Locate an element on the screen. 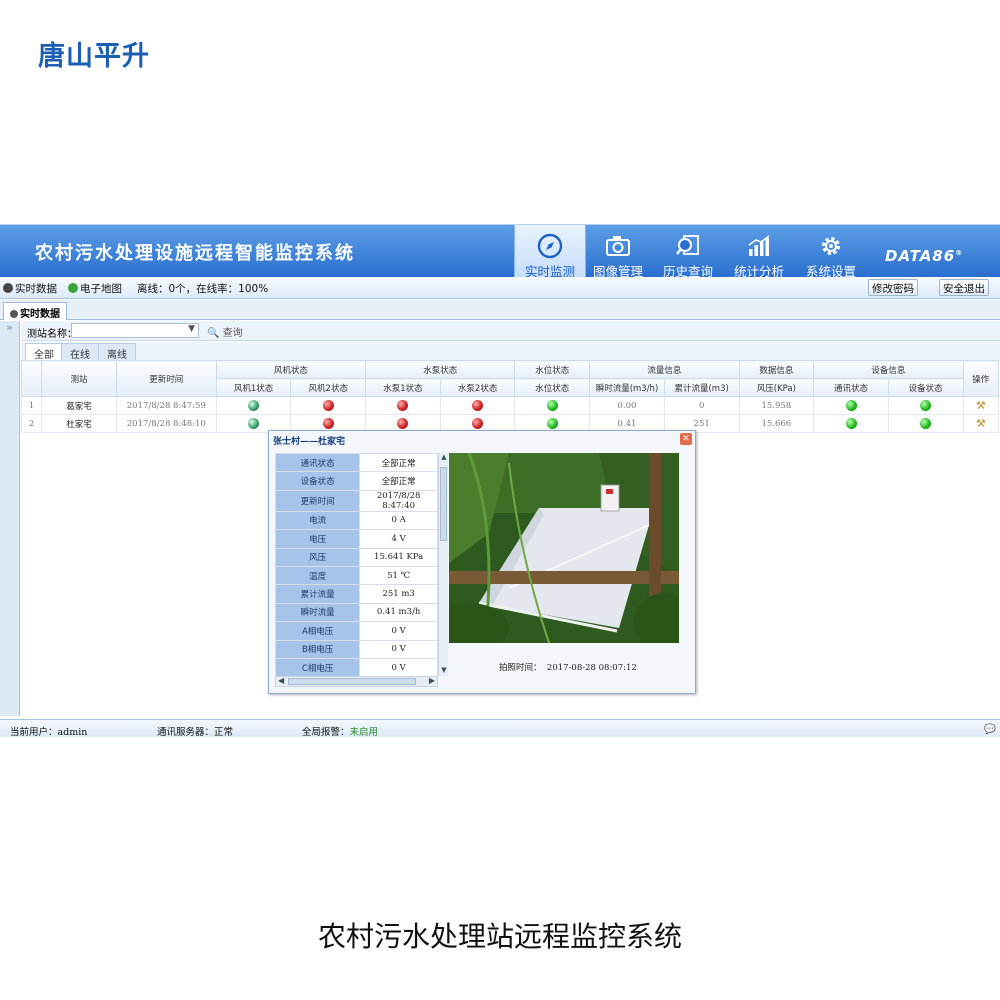 This screenshot has height=1000, width=1000. table-row: 1 葛家宅 2017/8/28 8:47:59 0.00 0 15.958 ⚒ is located at coordinates (510, 405).